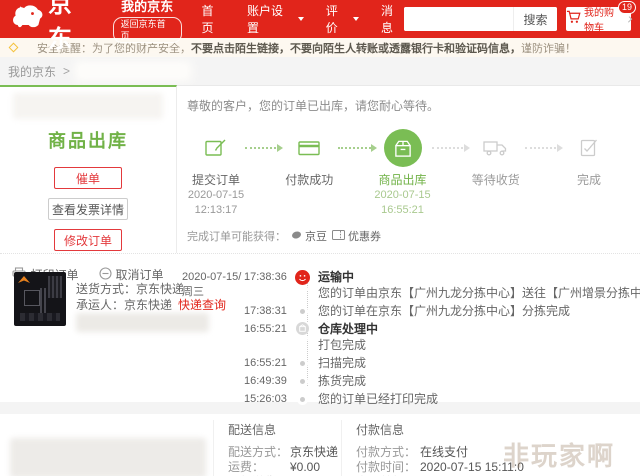 Image resolution: width=640 pixels, height=476 pixels. What do you see at coordinates (40, 299) in the screenshot?
I see `product-image` at bounding box center [40, 299].